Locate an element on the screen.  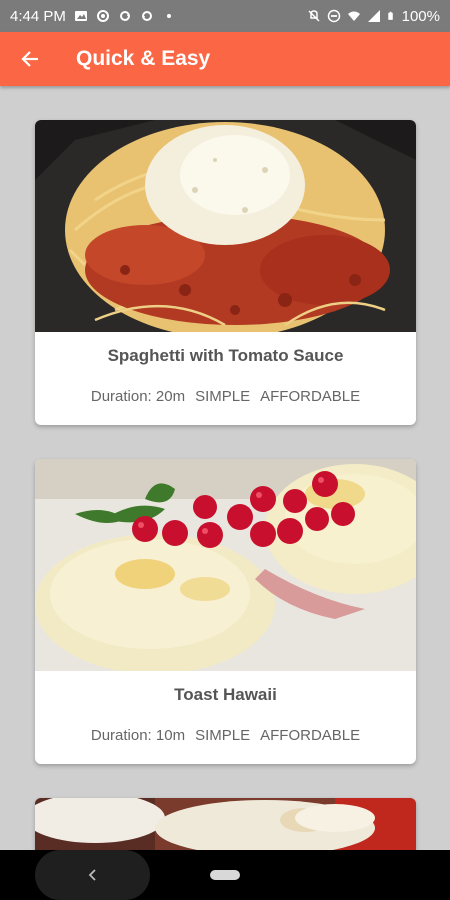
meal-card-partial is located at coordinates (225, 824).